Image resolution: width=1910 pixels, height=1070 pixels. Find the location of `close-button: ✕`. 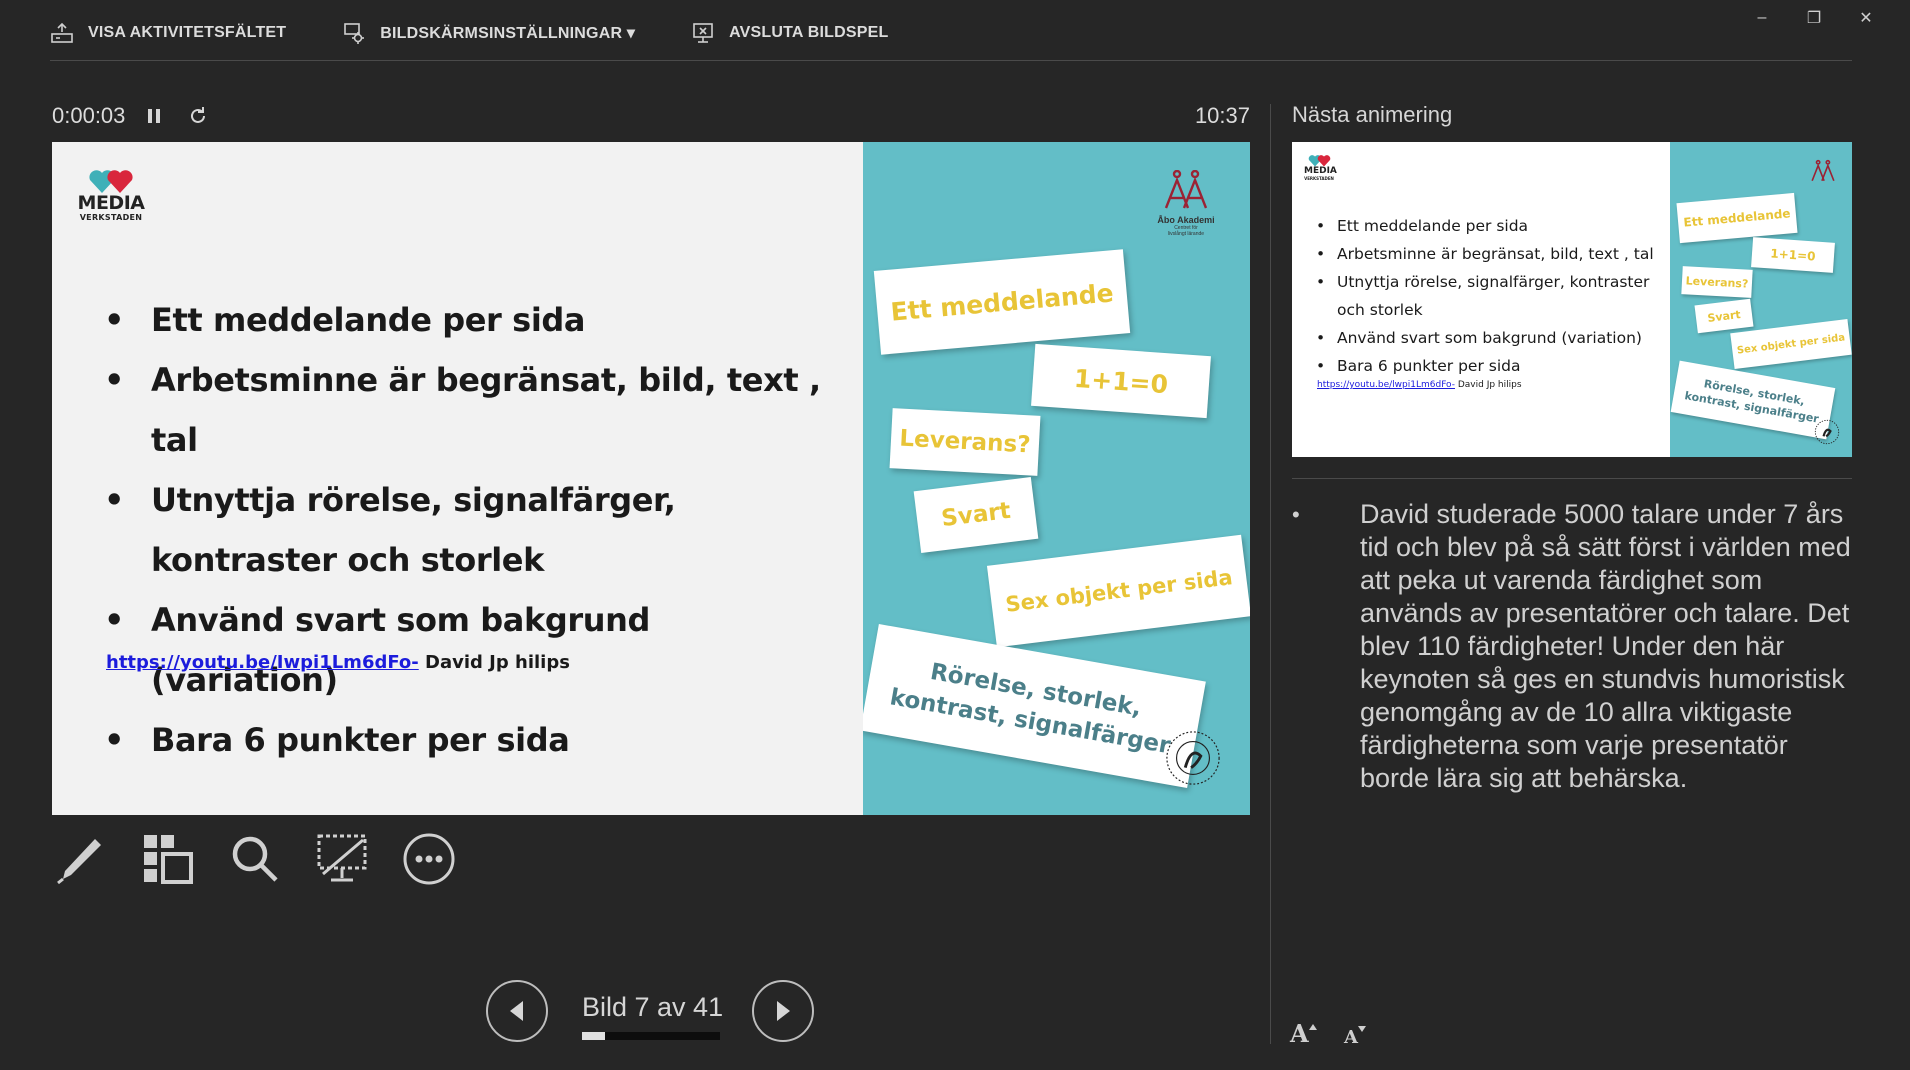

close-button: ✕ is located at coordinates (1866, 18).